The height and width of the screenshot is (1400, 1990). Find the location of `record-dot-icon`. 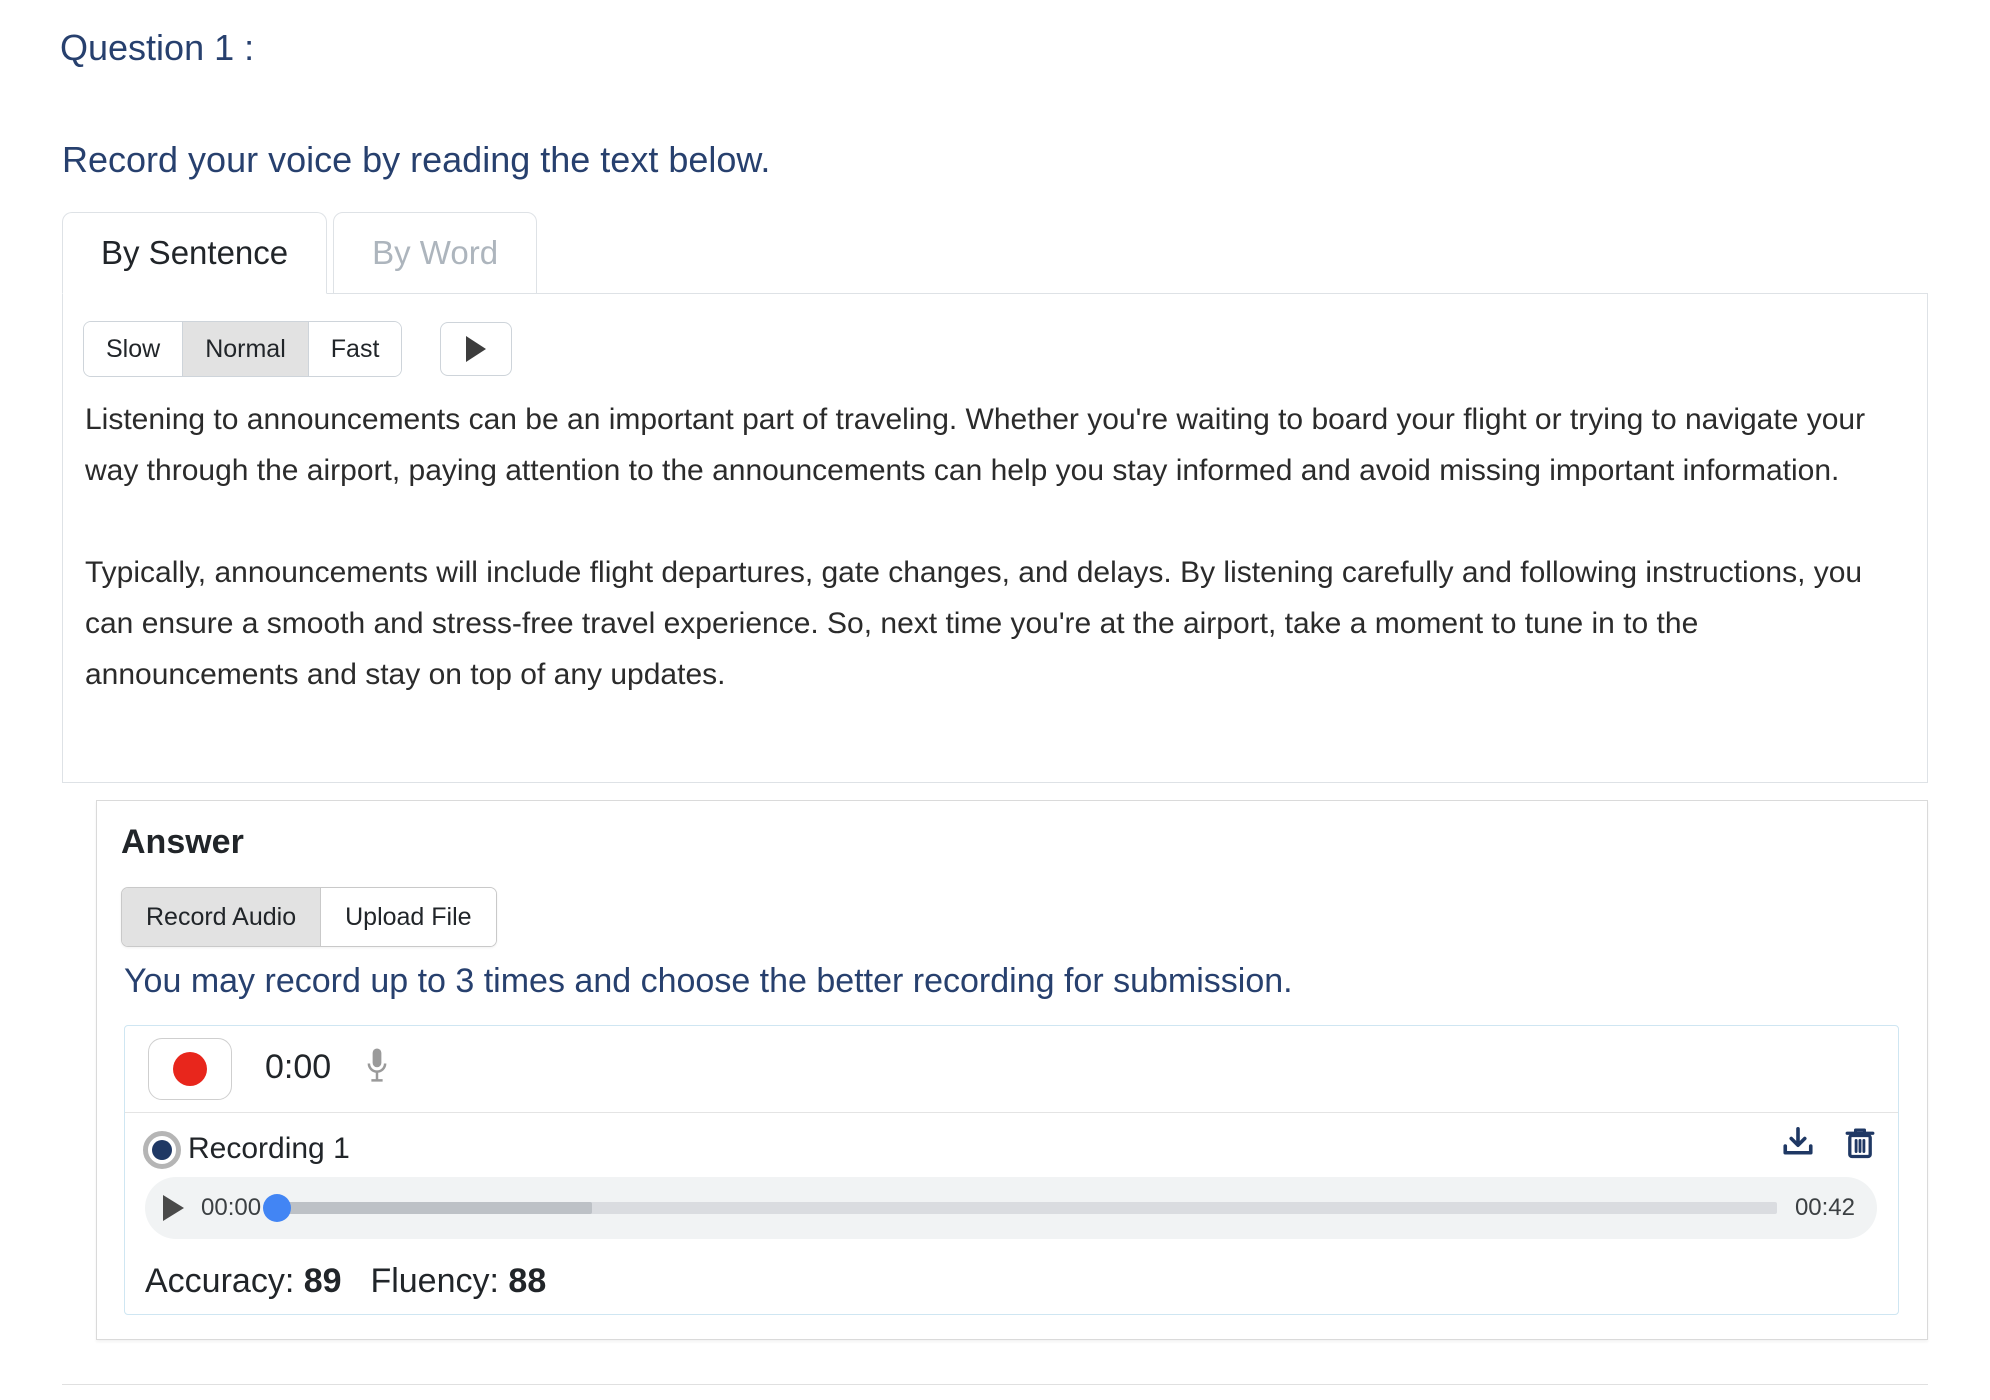

record-dot-icon is located at coordinates (190, 1069).